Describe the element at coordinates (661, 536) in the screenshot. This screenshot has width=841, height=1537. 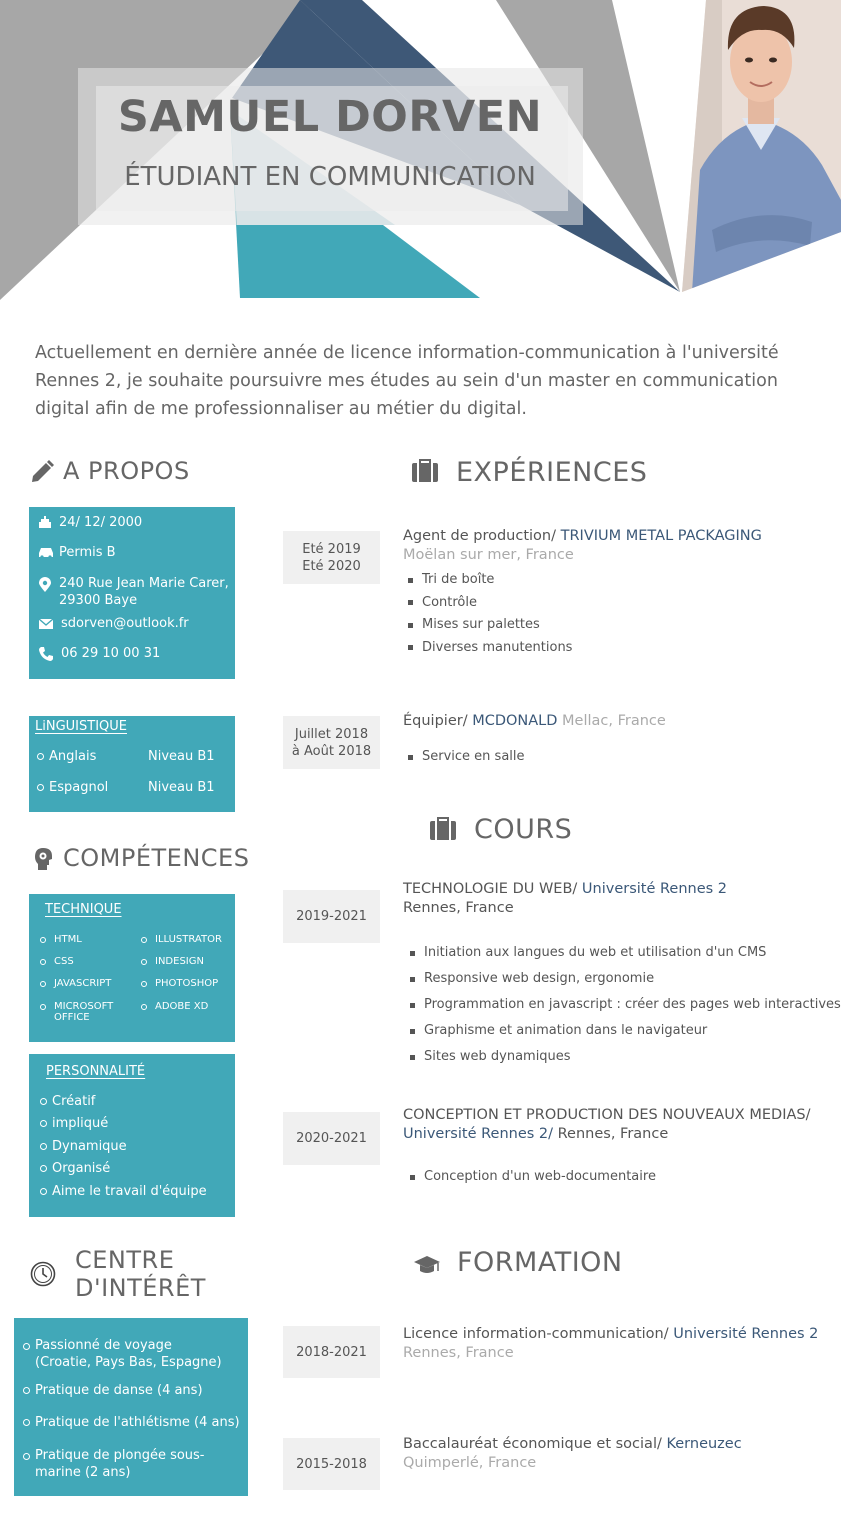
I see `company-name: TRIVIUM METAL PACKAGING` at that location.